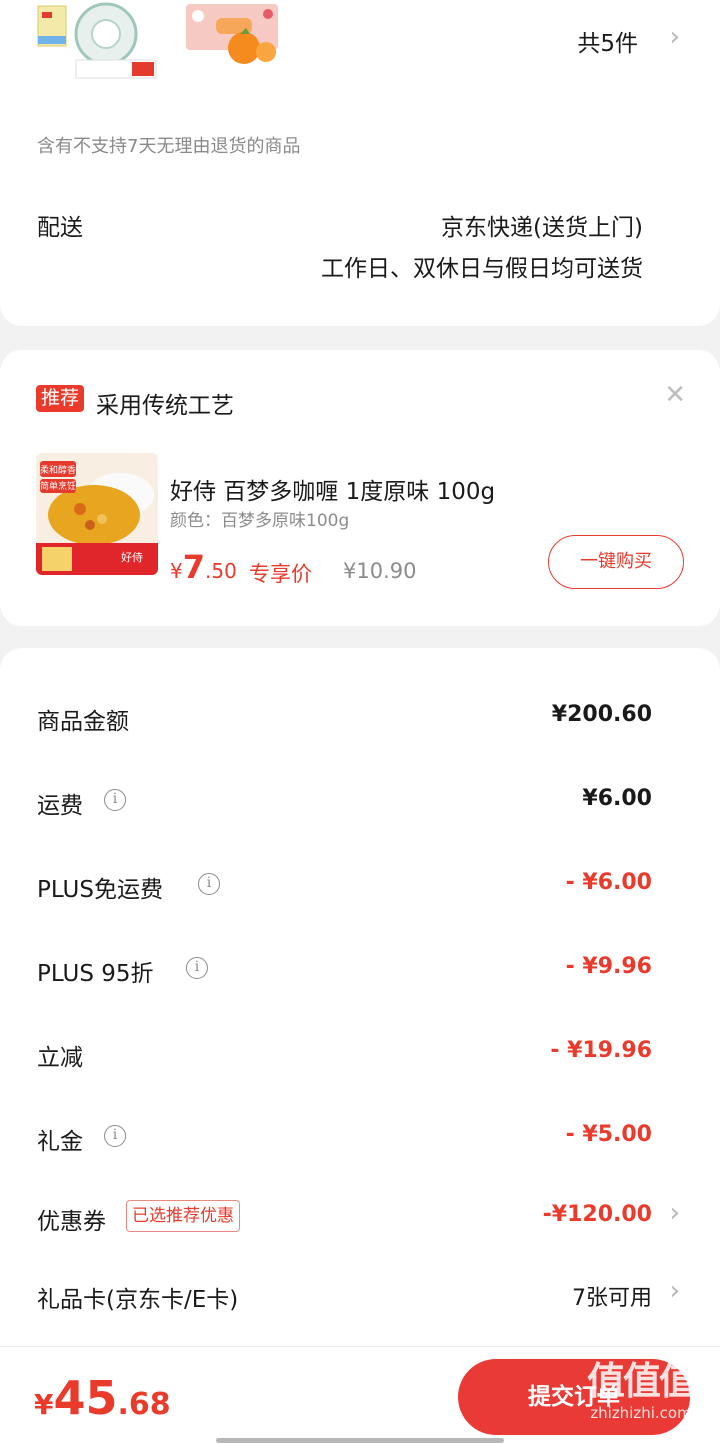 The image size is (720, 1444). What do you see at coordinates (71, 1222) in the screenshot?
I see `summary-label: 优惠券` at bounding box center [71, 1222].